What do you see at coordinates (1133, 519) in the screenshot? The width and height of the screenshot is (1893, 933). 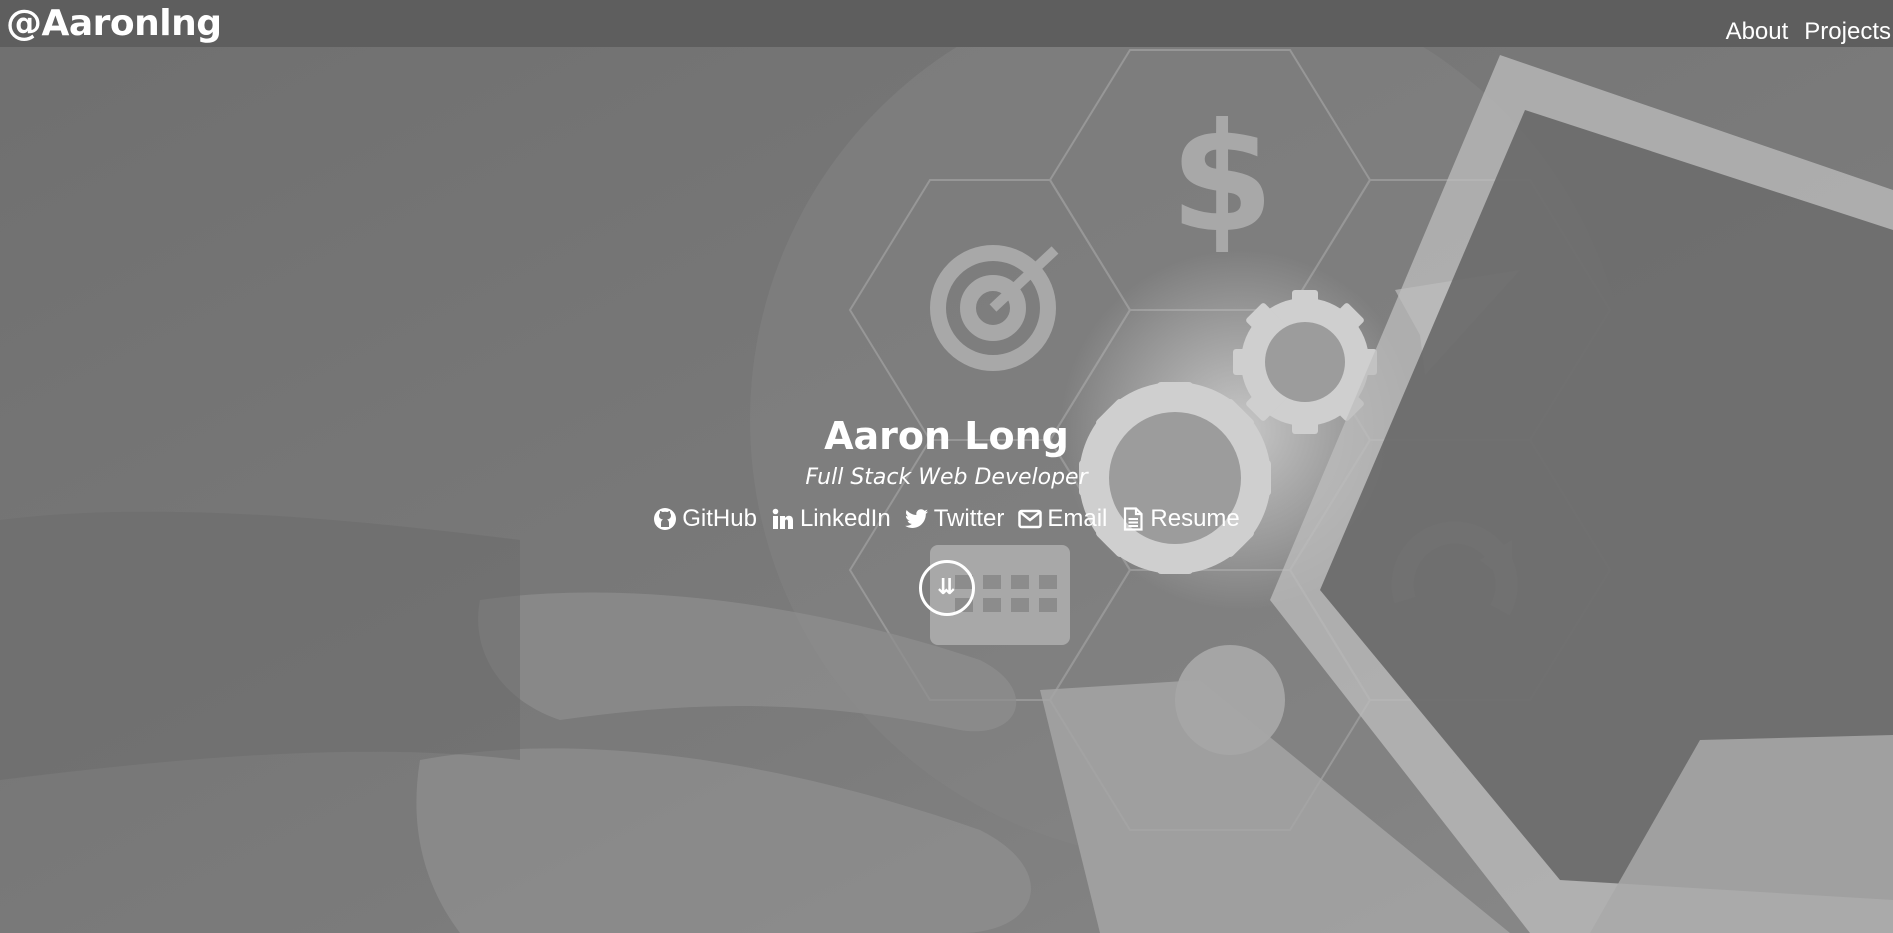 I see `file-icon` at bounding box center [1133, 519].